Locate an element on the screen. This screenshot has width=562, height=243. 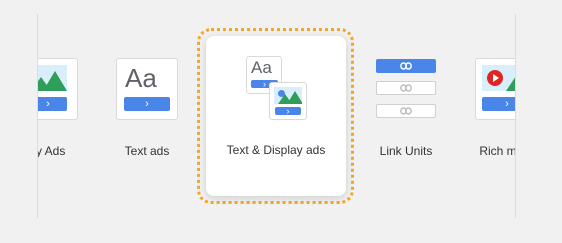
display-ad-card: › is located at coordinates (58, 89).